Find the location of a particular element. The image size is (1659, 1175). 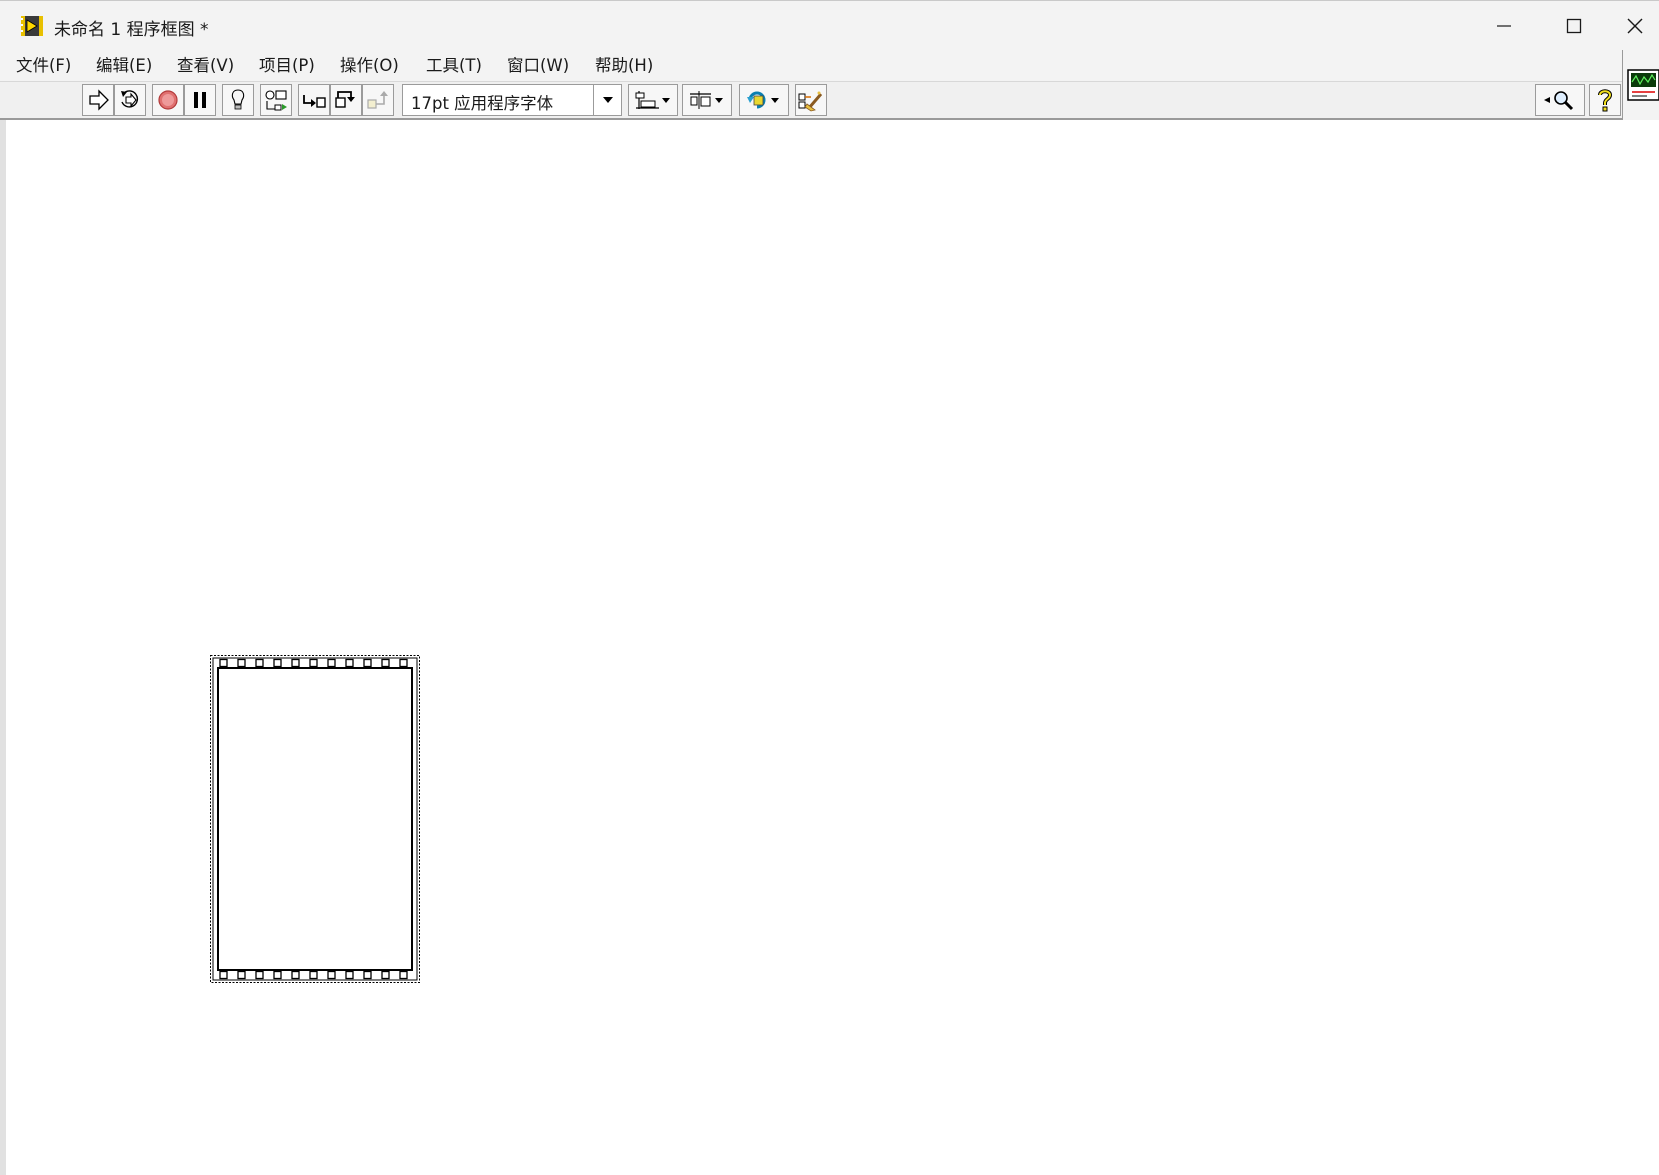

step-into-button is located at coordinates (314, 100).